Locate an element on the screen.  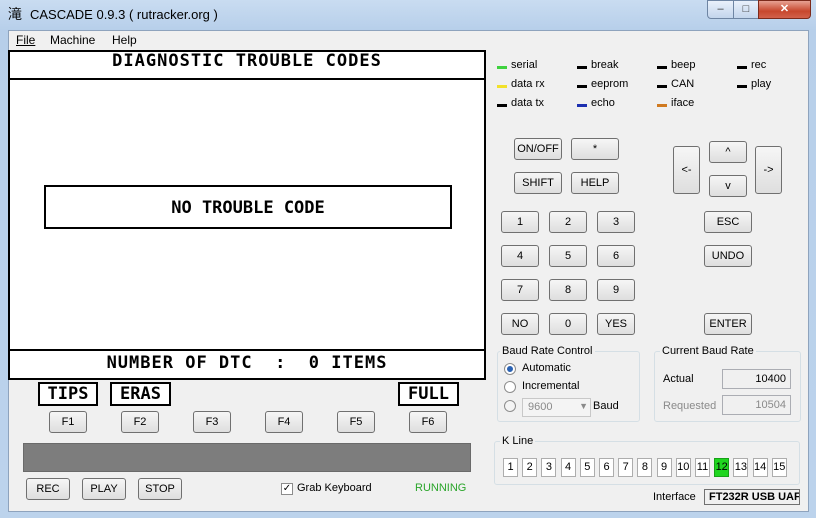
lcd-divider-bottom is located at coordinates (247, 350).